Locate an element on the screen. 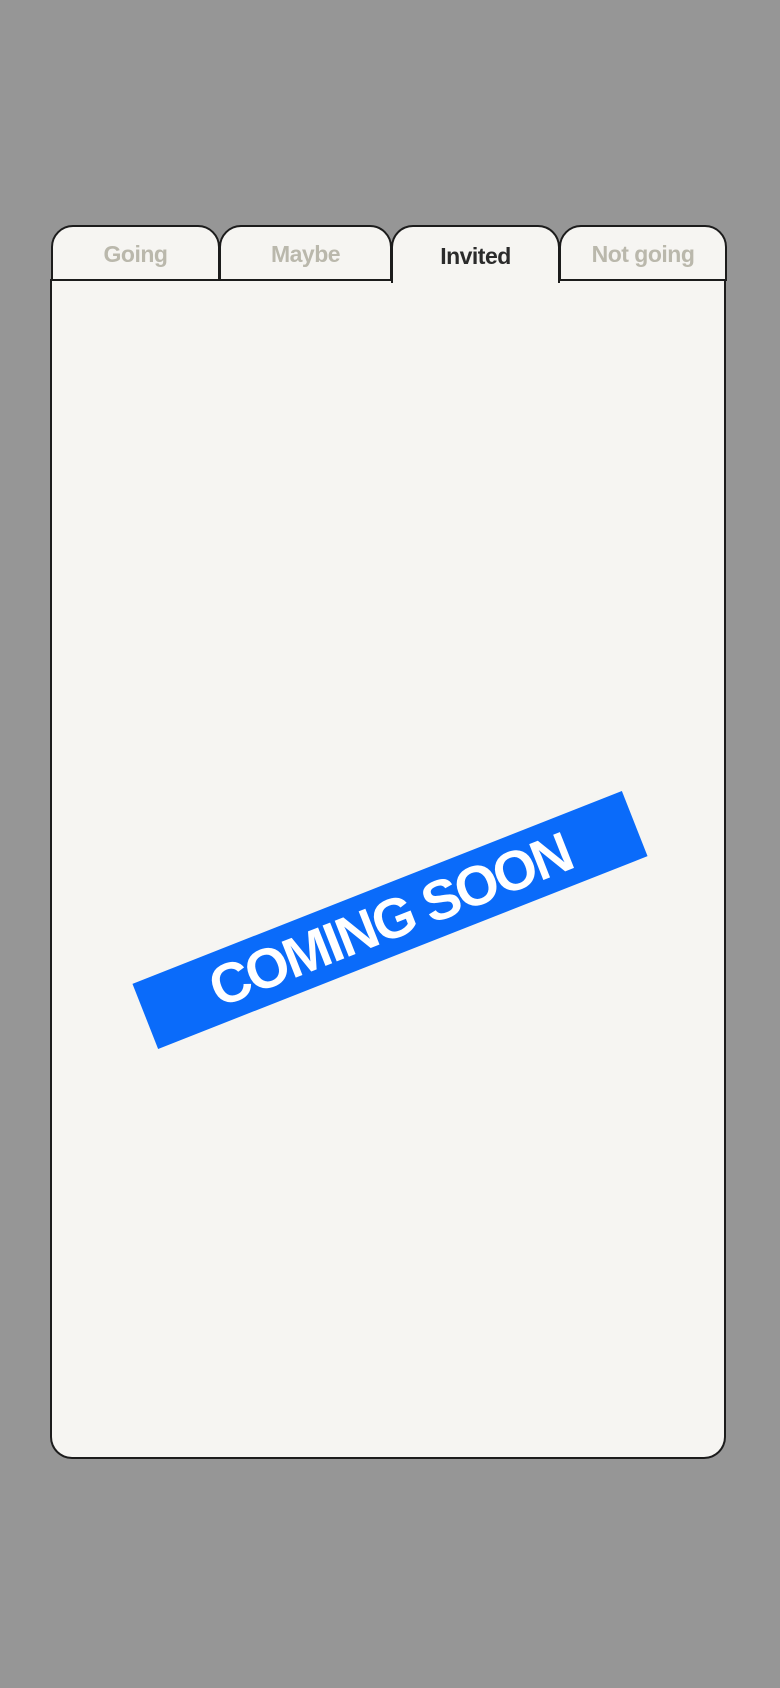 This screenshot has height=1688, width=780. tab-maybe-label: Maybe is located at coordinates (305, 253).